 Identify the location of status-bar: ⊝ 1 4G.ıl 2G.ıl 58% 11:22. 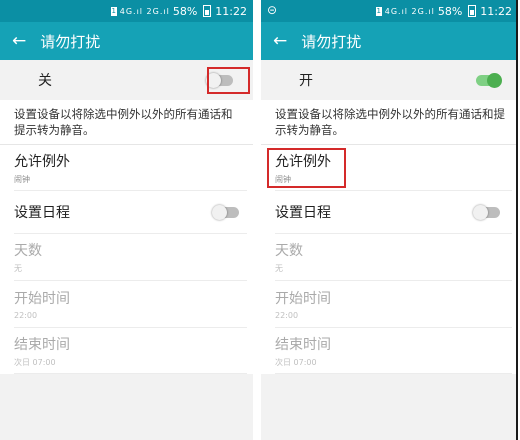
(389, 11).